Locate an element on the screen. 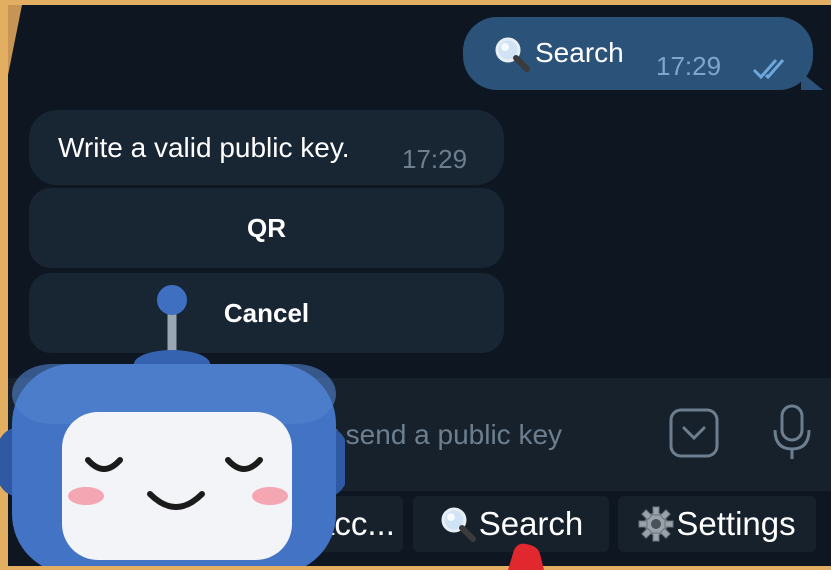 The image size is (831, 570). corner-decoration is located at coordinates (15, 40).